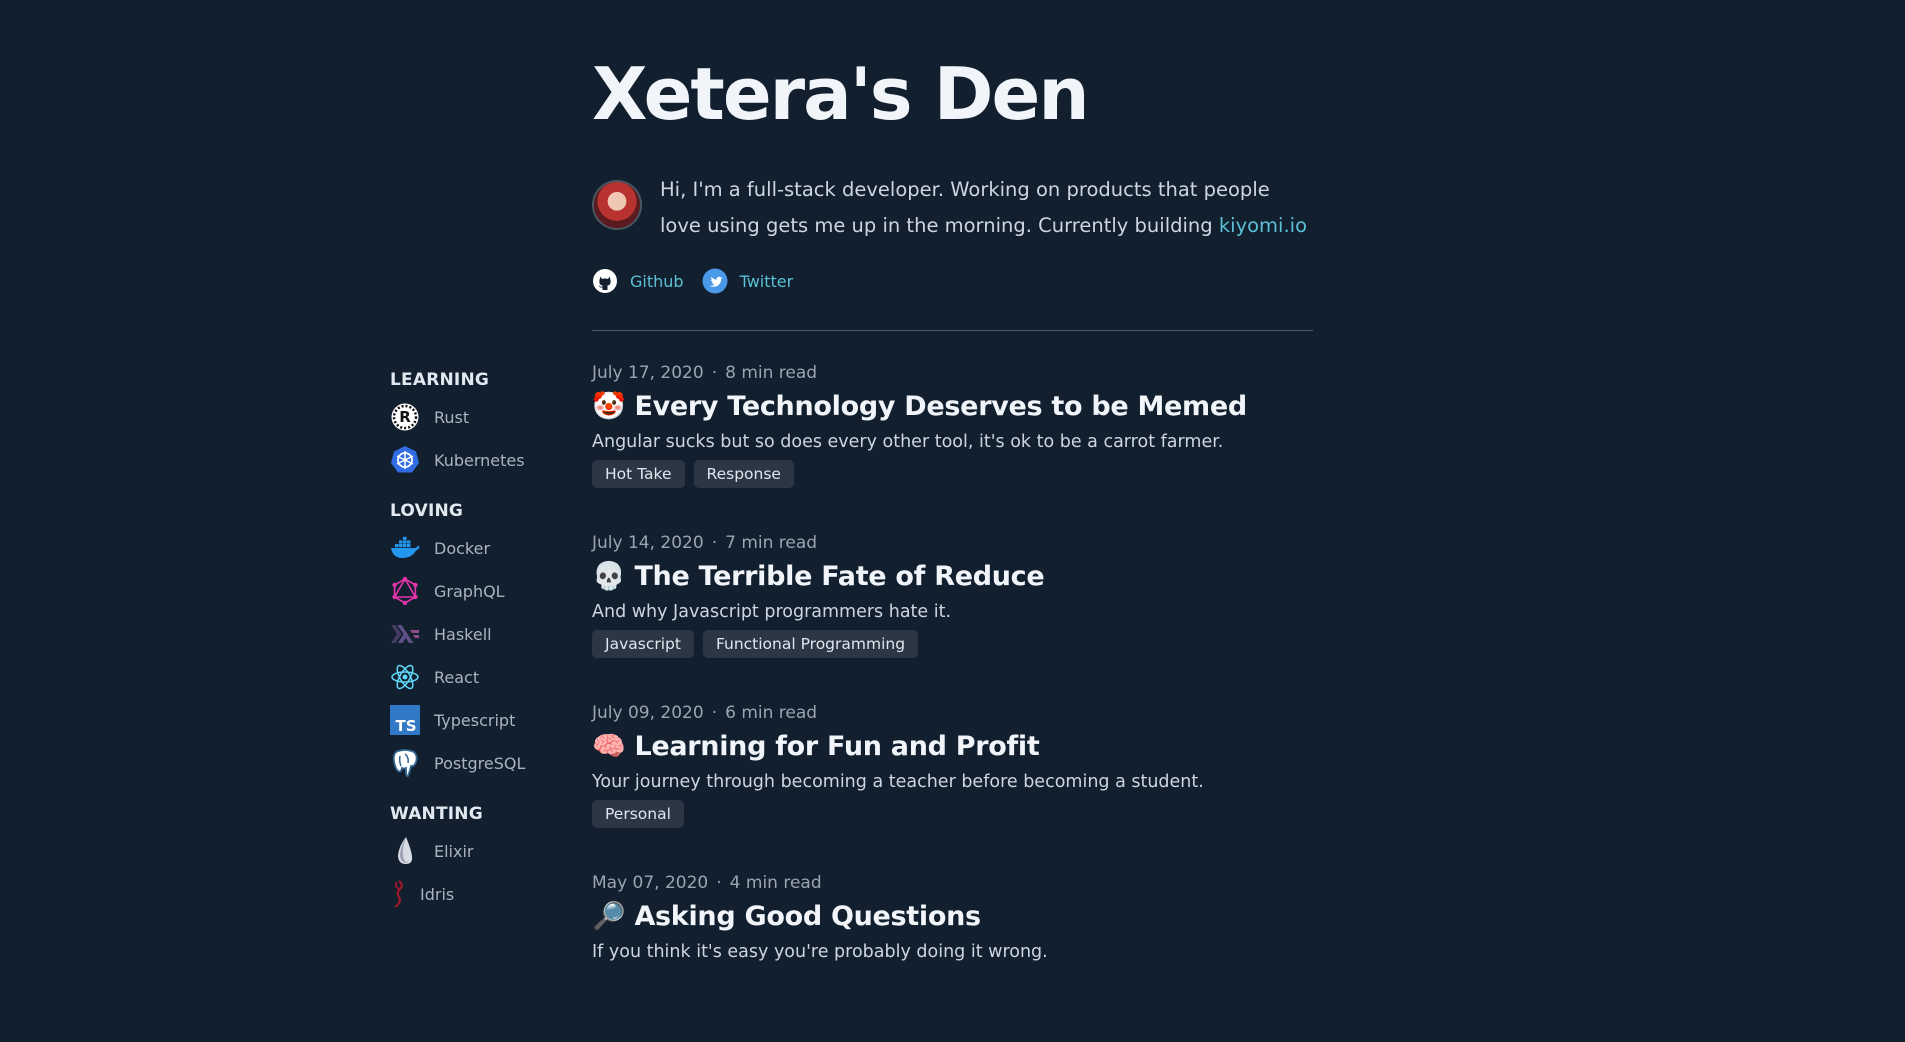  Describe the element at coordinates (771, 373) in the screenshot. I see `post-read-time: 8 min read` at that location.